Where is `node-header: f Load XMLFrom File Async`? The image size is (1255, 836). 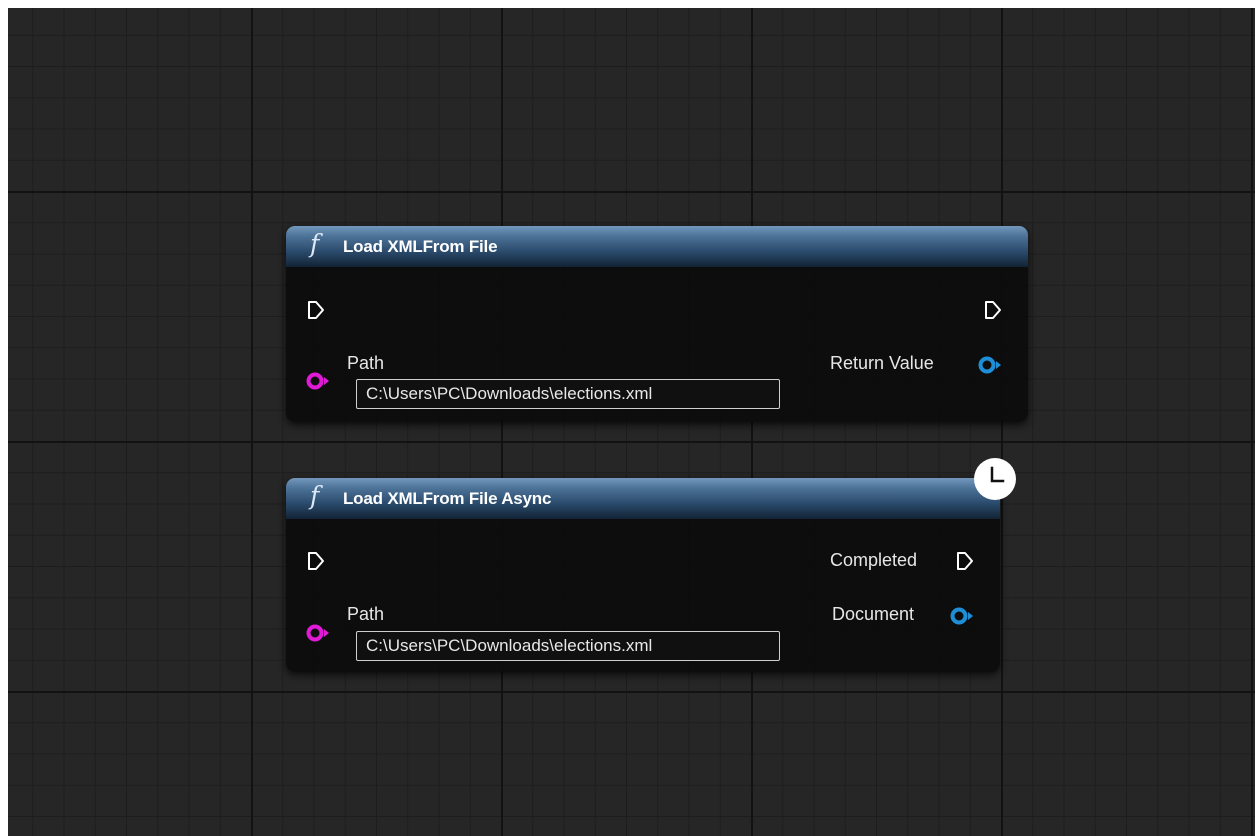 node-header: f Load XMLFrom File Async is located at coordinates (643, 498).